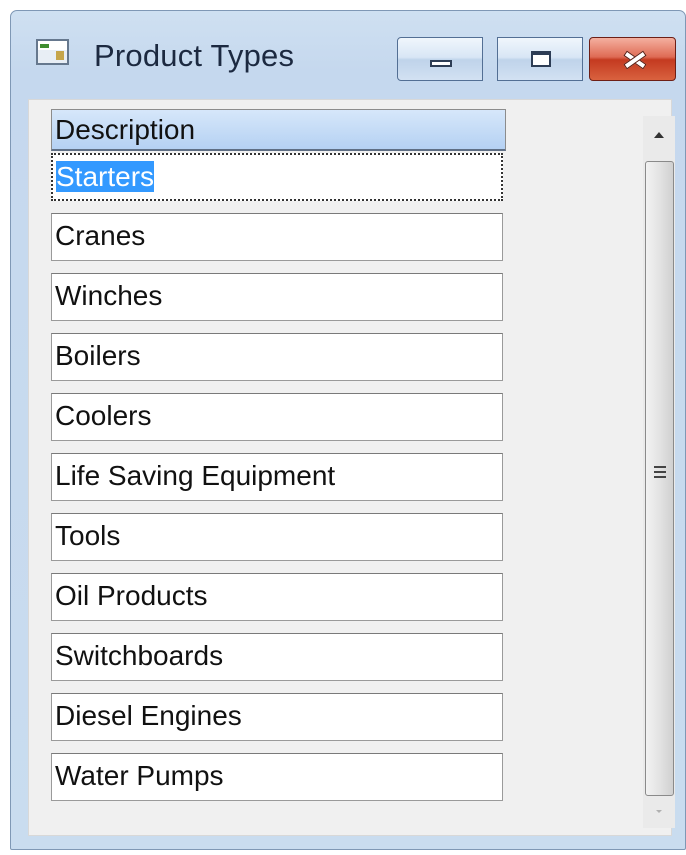 The width and height of the screenshot is (686, 855). Describe the element at coordinates (277, 717) in the screenshot. I see `table-row: Diesel Engines` at that location.